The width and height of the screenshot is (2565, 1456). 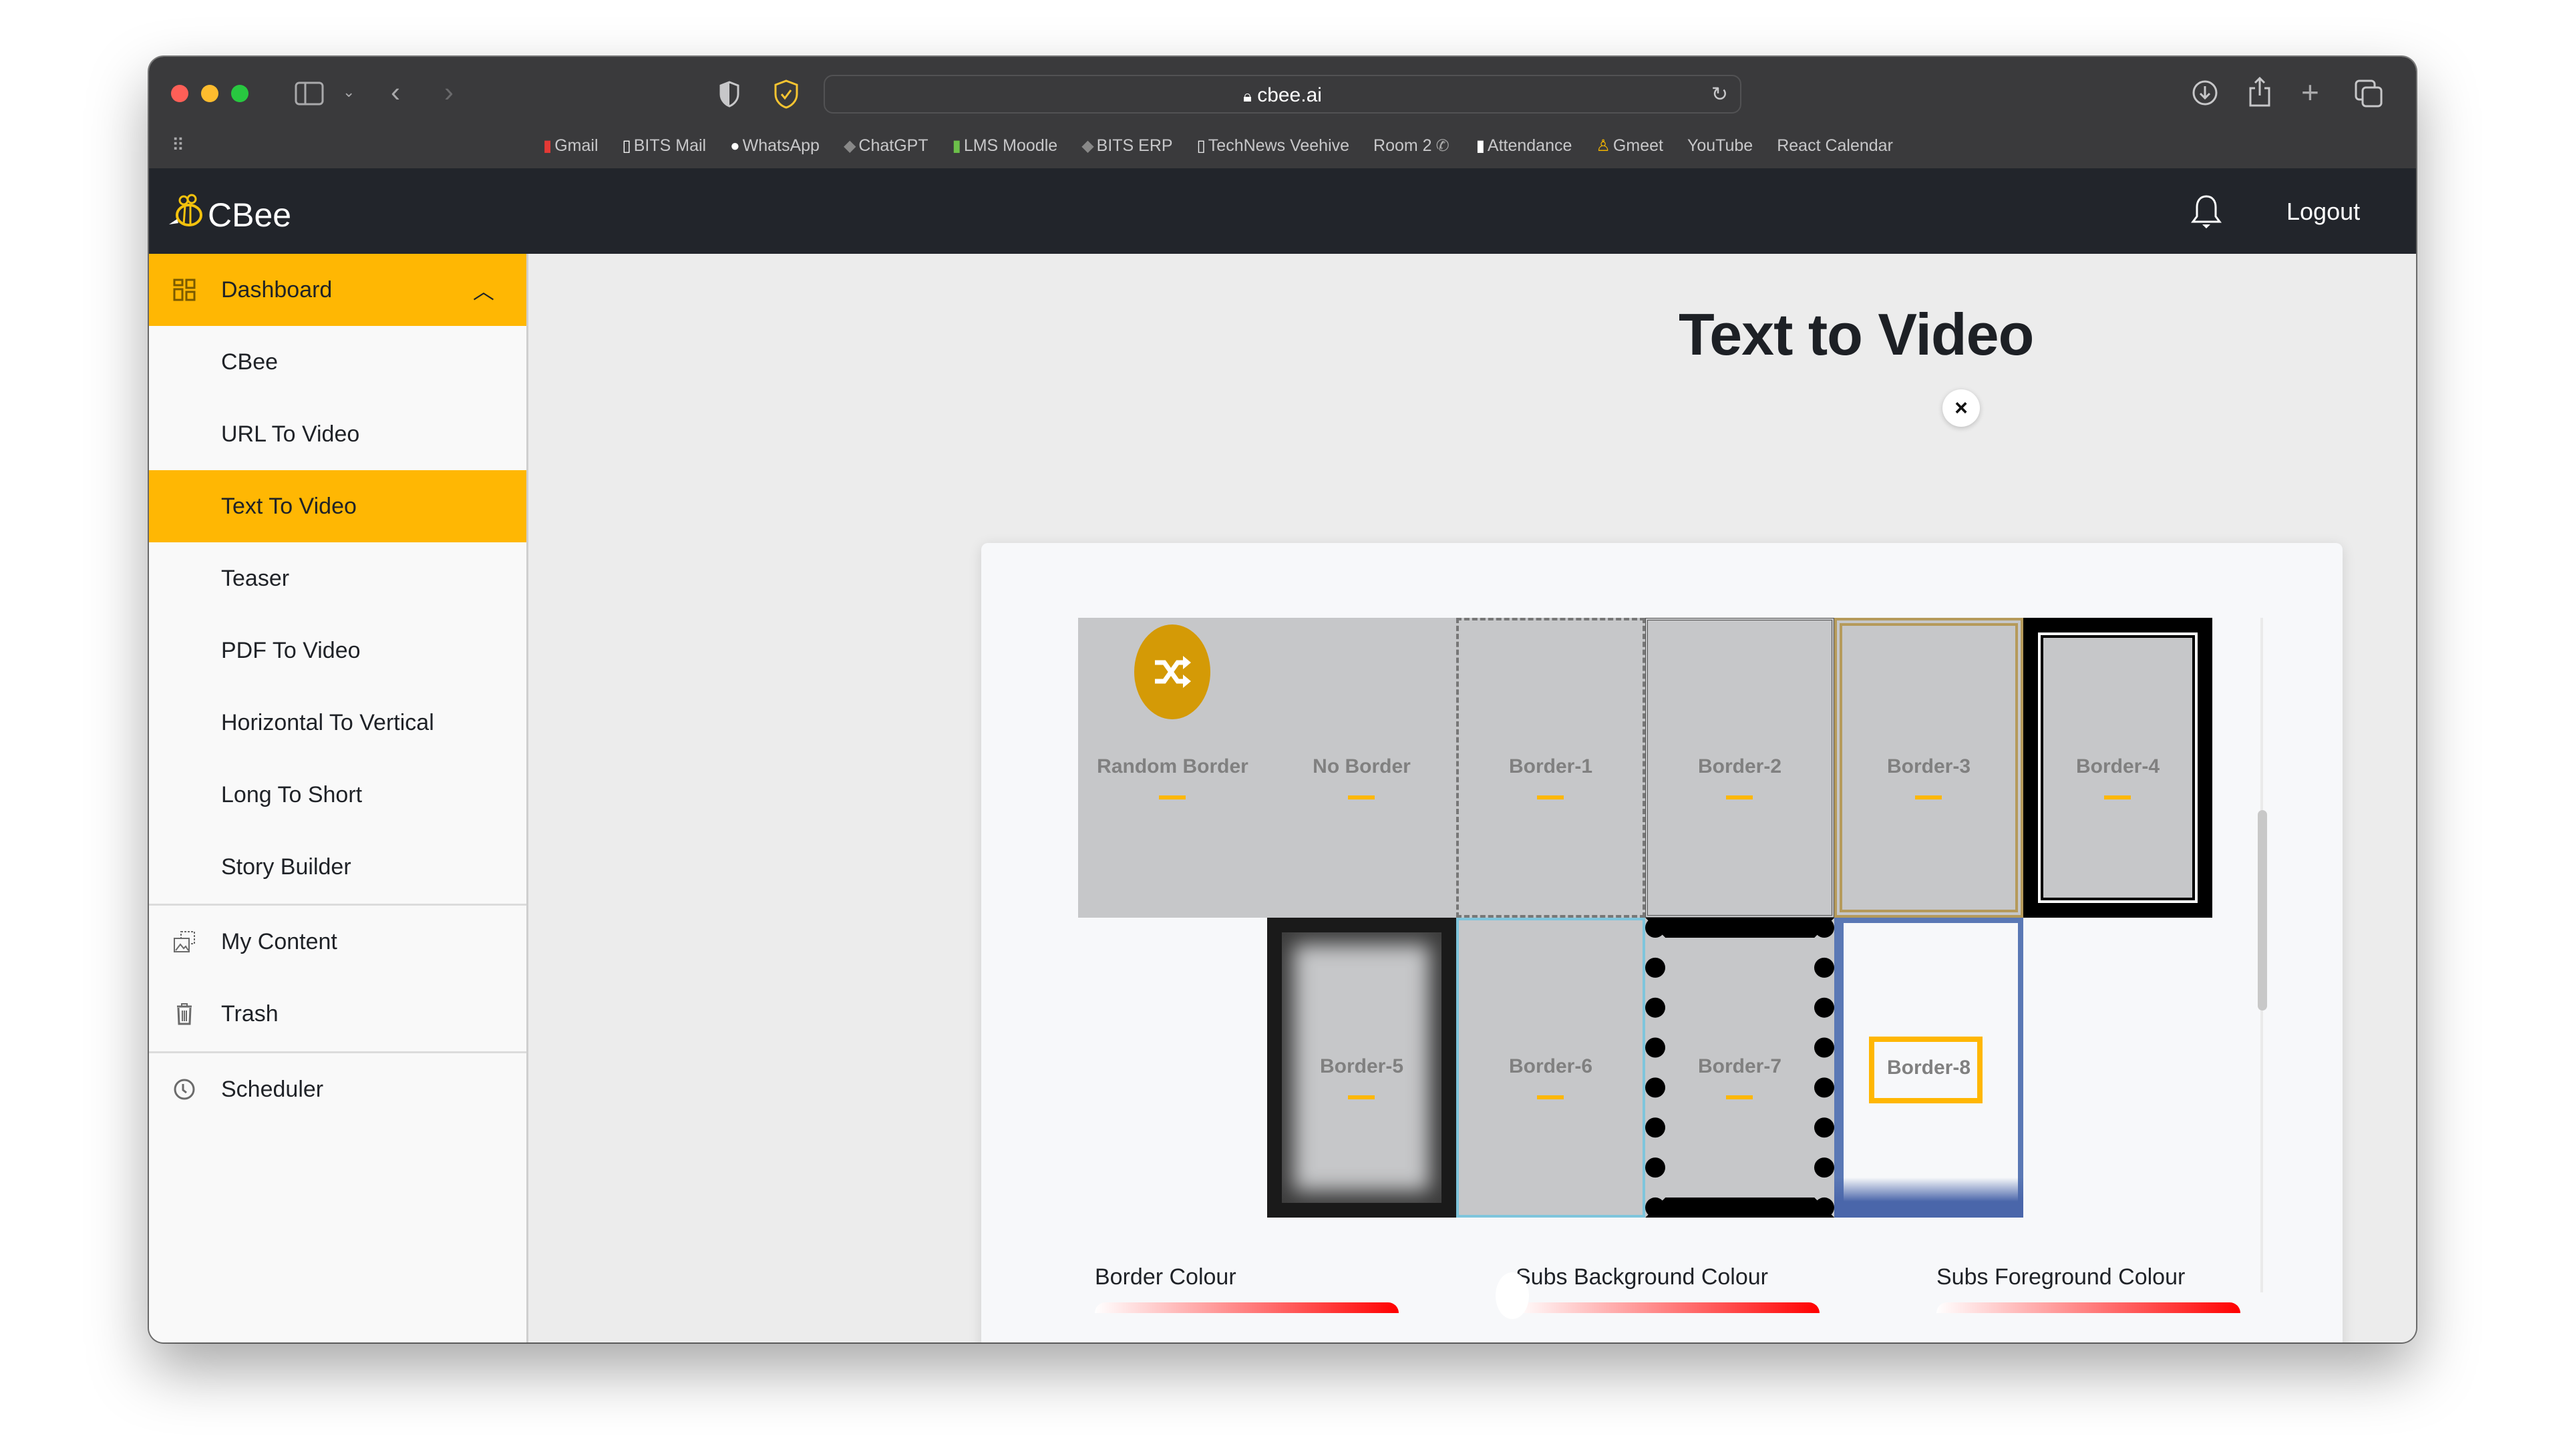 What do you see at coordinates (2205, 94) in the screenshot?
I see `downloads-icon` at bounding box center [2205, 94].